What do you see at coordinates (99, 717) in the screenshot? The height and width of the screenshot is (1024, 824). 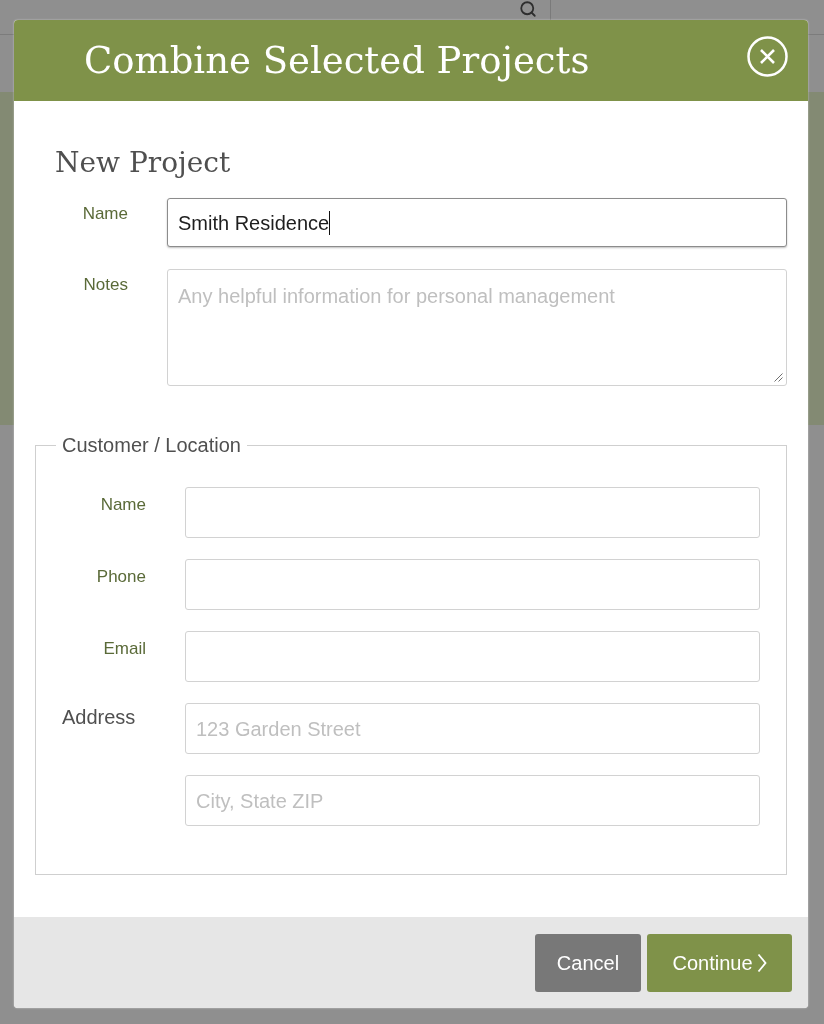 I see `field-label: Address` at bounding box center [99, 717].